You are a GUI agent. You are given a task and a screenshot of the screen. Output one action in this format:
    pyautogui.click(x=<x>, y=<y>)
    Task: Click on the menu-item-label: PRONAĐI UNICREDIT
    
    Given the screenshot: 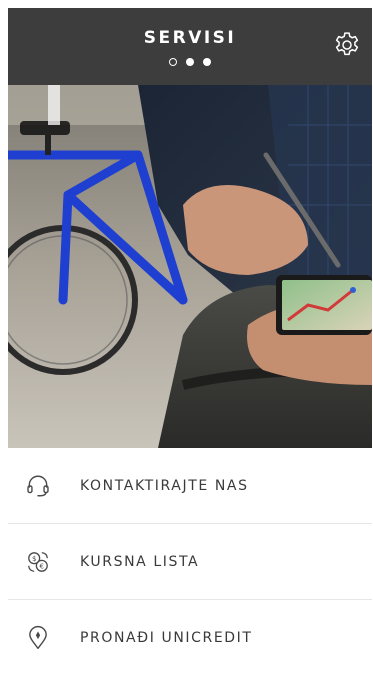 What is the action you would take?
    pyautogui.click(x=166, y=637)
    